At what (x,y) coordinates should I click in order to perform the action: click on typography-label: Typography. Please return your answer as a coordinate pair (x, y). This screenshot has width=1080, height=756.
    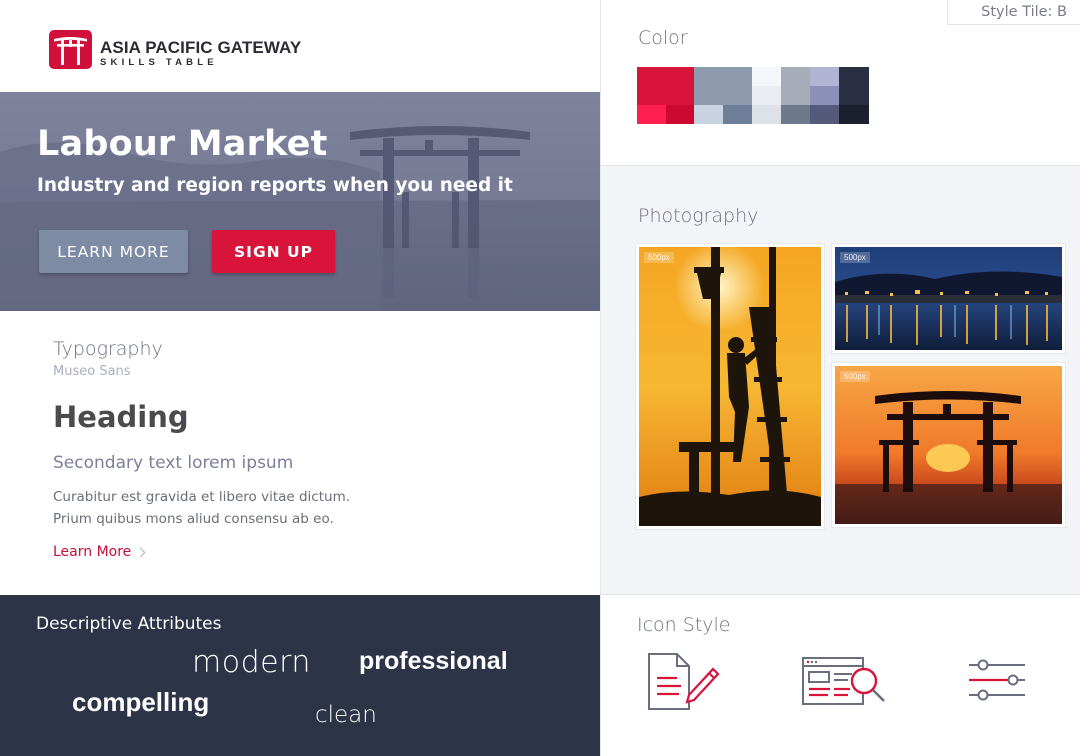
    Looking at the image, I should click on (108, 349).